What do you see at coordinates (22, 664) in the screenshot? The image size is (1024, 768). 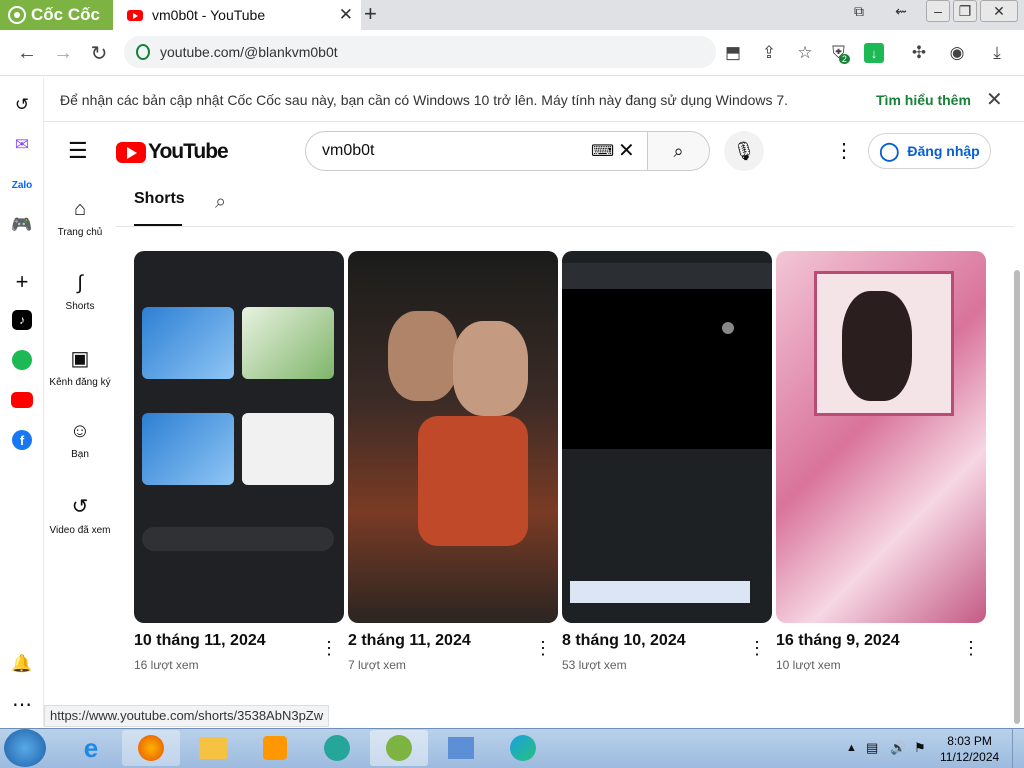 I see `notifications-bell-icon: 🔔` at bounding box center [22, 664].